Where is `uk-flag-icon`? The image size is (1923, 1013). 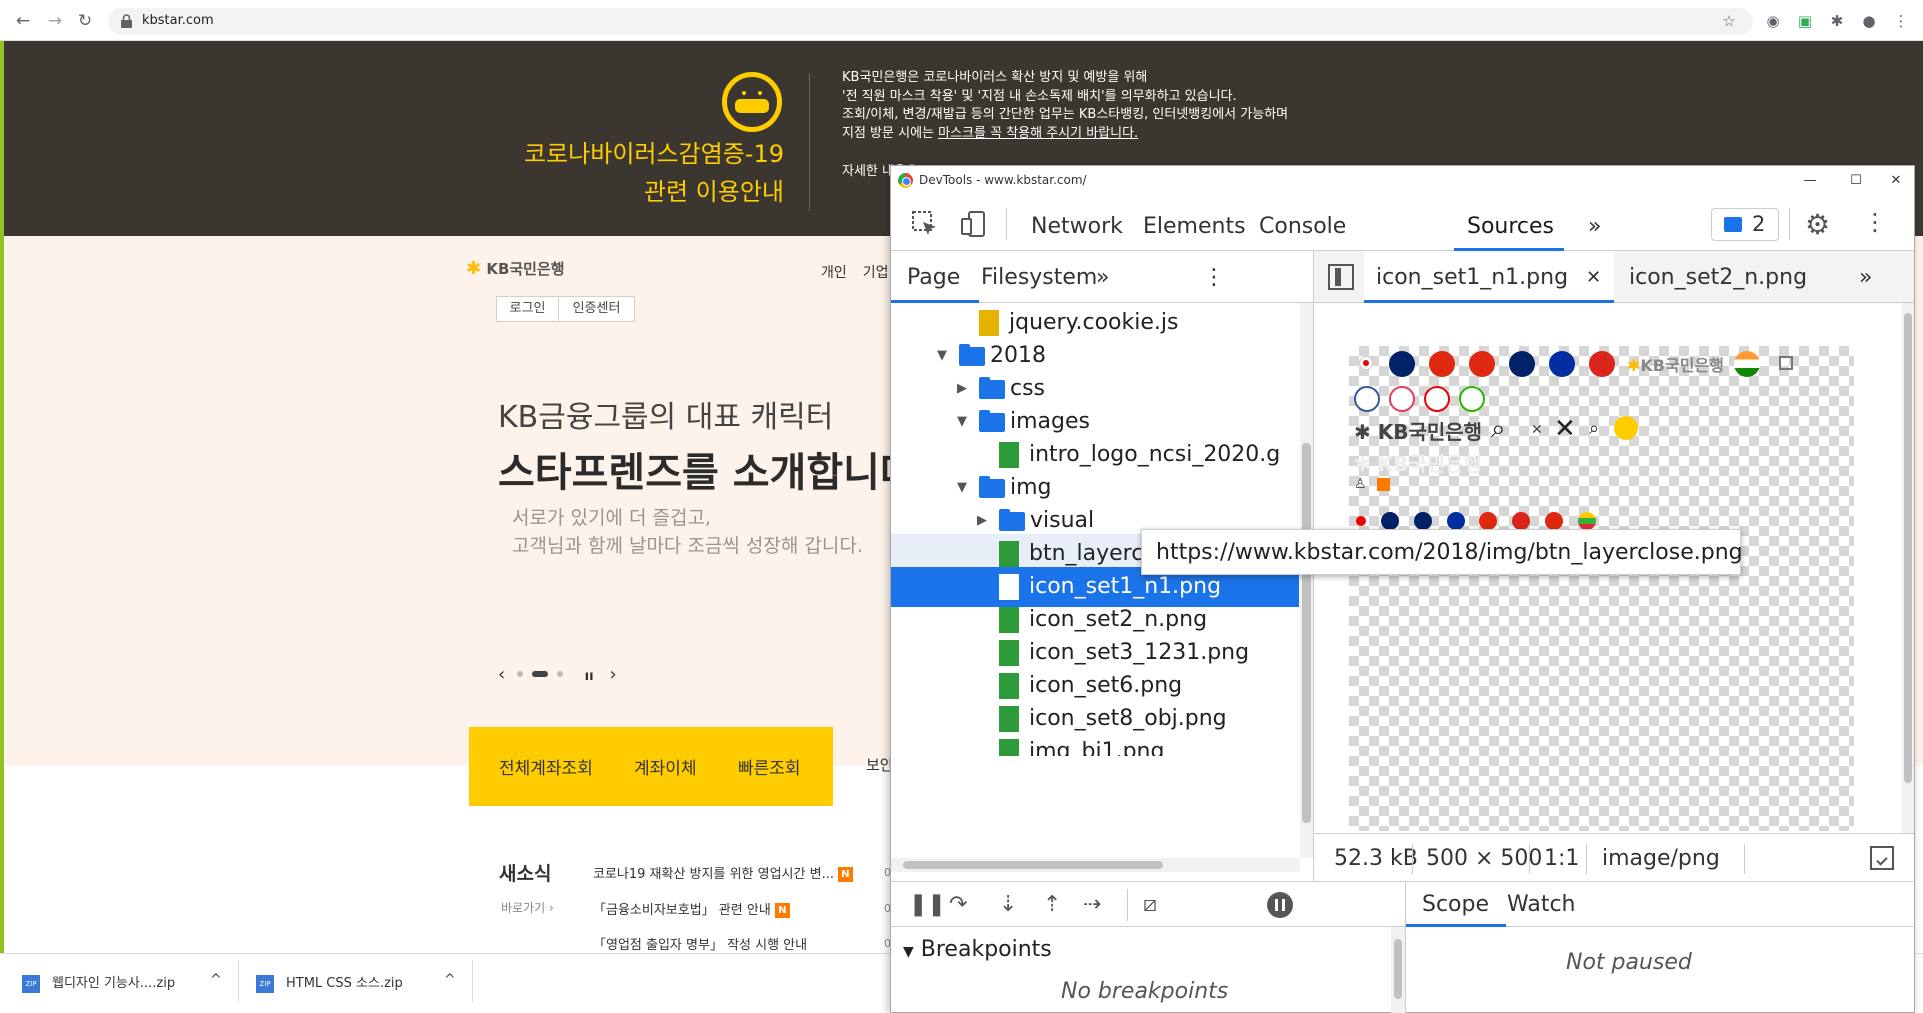 uk-flag-icon is located at coordinates (1522, 364).